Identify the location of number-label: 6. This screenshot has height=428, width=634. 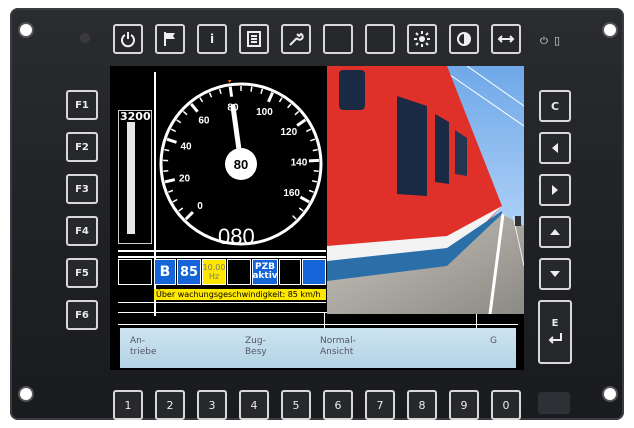
(338, 405).